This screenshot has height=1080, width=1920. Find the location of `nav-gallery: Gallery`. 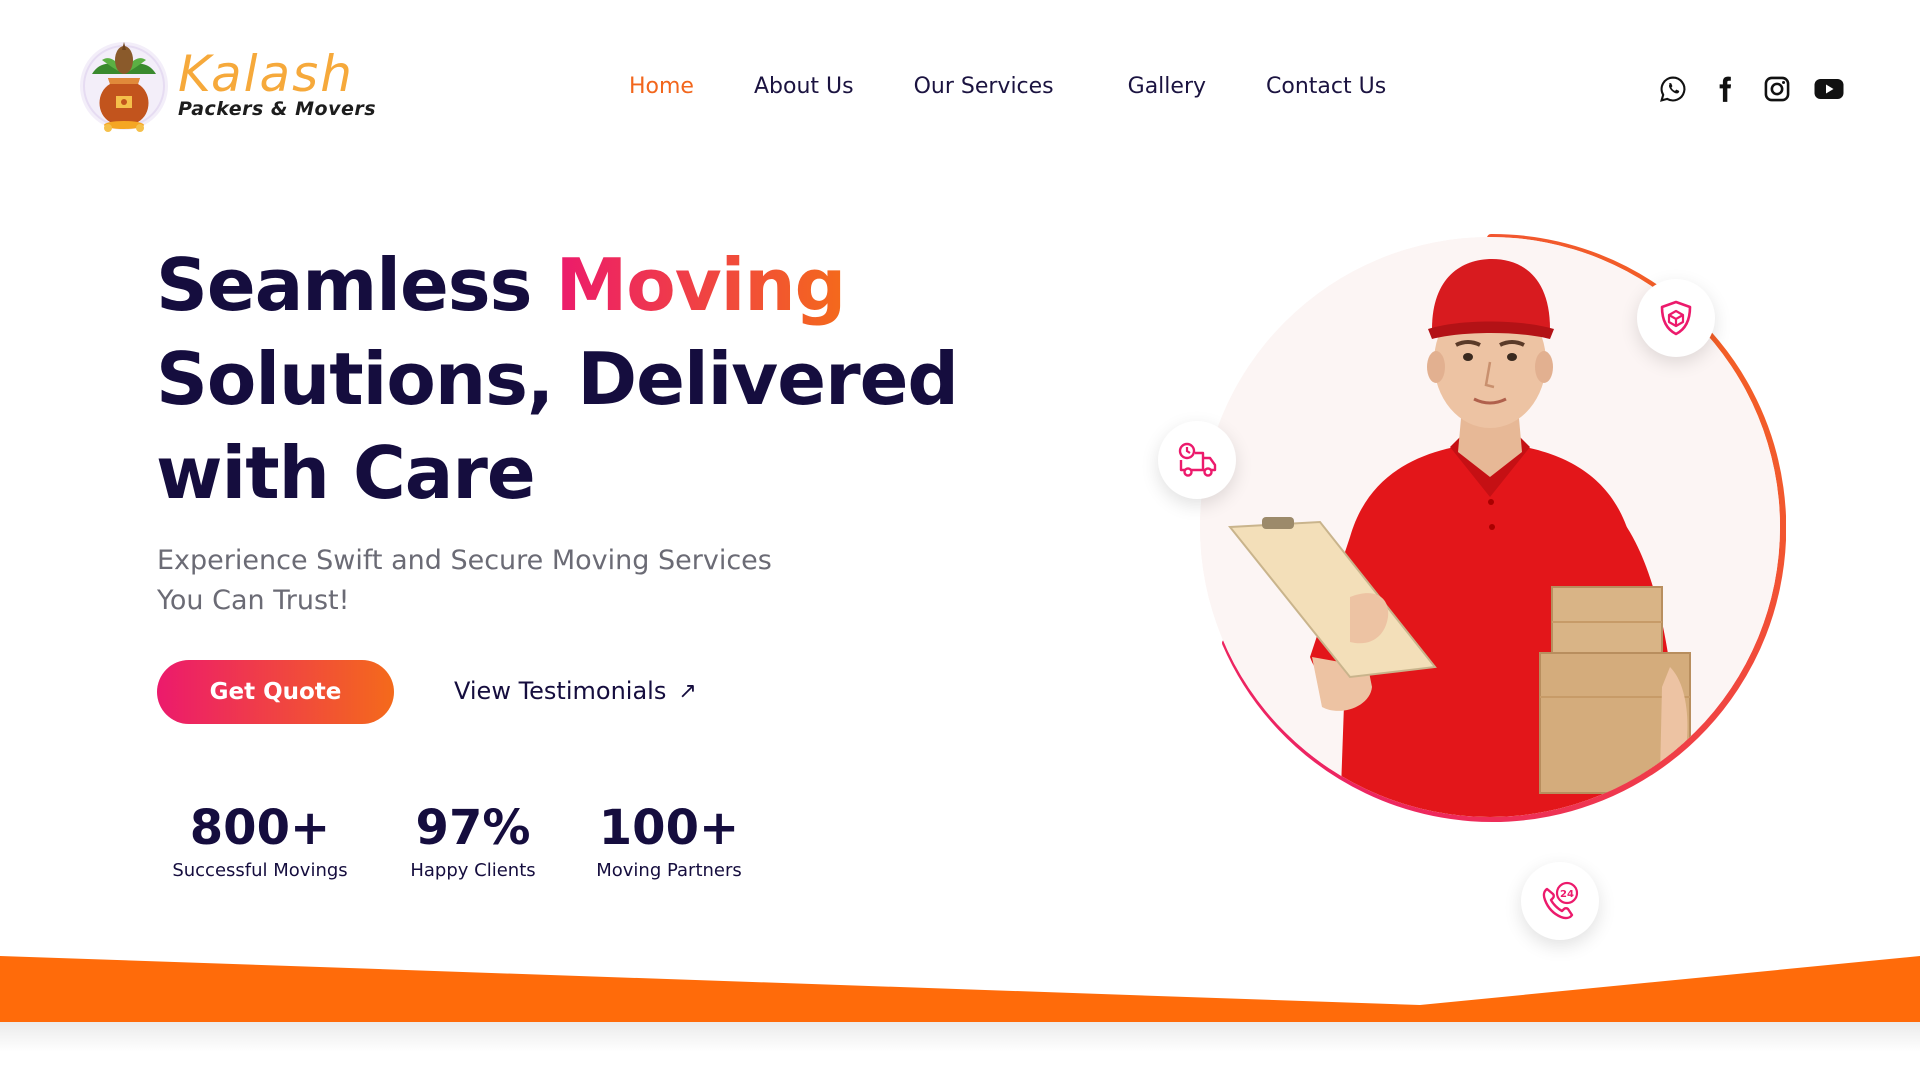

nav-gallery: Gallery is located at coordinates (1167, 86).